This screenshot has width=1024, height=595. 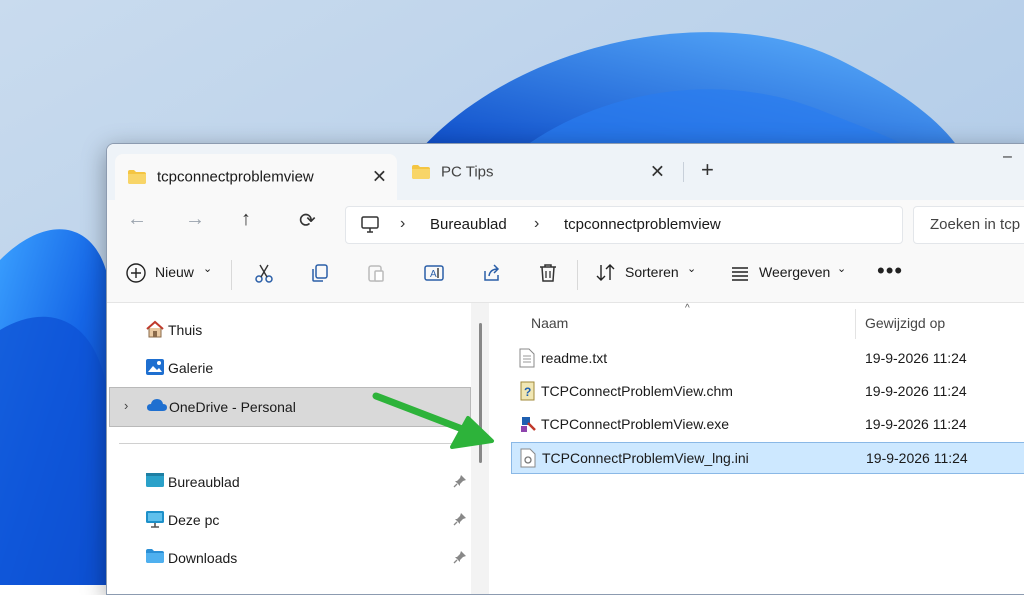 What do you see at coordinates (855, 324) in the screenshot?
I see `column-separator` at bounding box center [855, 324].